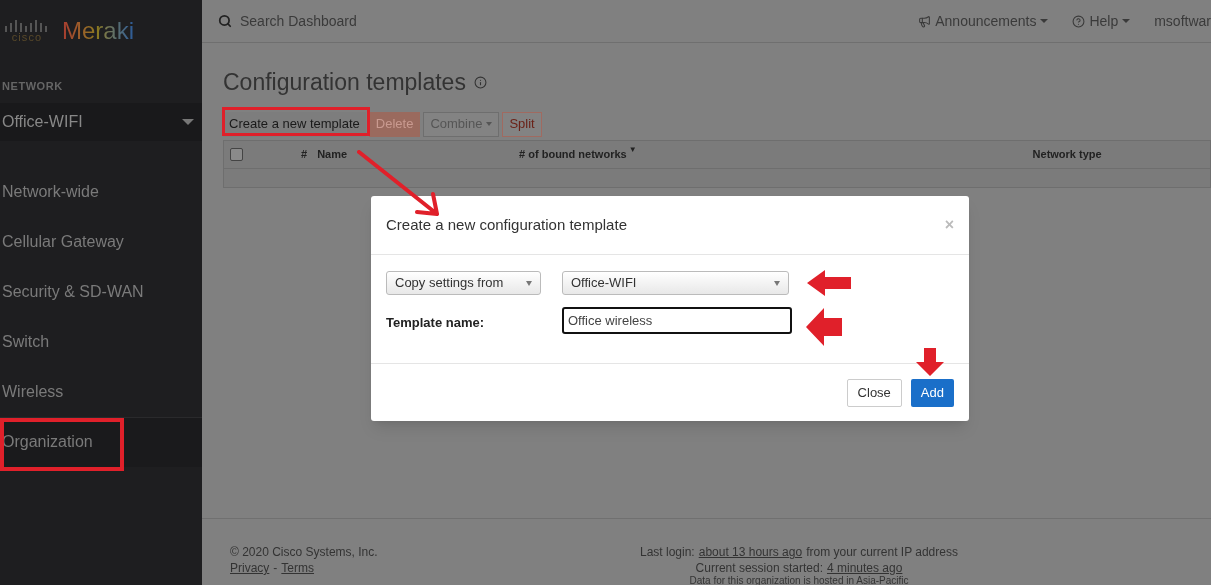 The image size is (1211, 585). What do you see at coordinates (750, 552) in the screenshot?
I see `login-time-link: about 13 hours ago` at bounding box center [750, 552].